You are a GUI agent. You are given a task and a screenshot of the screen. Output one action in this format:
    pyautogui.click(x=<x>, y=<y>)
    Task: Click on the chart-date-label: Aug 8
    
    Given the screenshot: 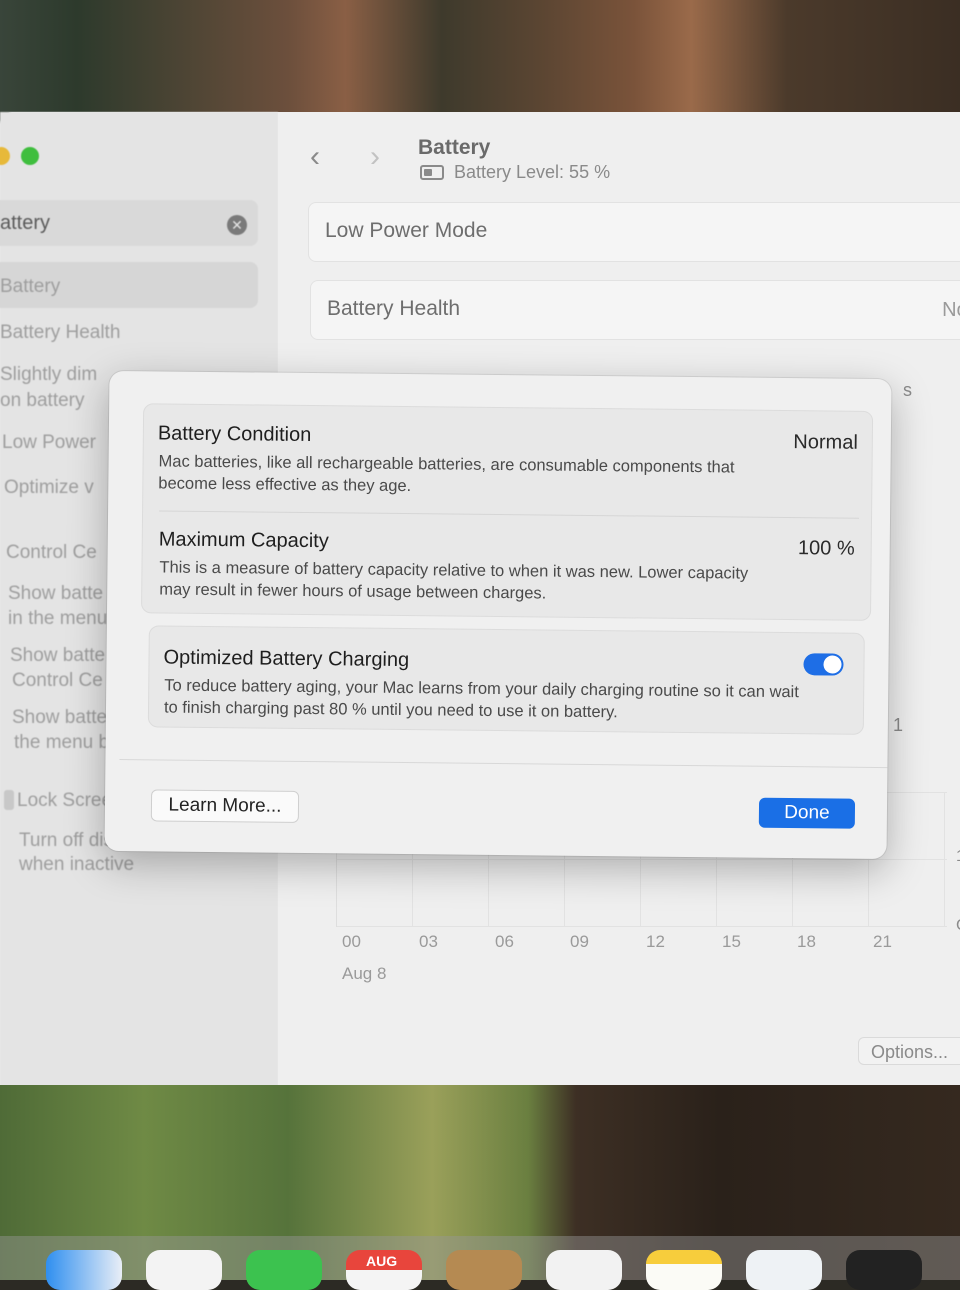 What is the action you would take?
    pyautogui.click(x=364, y=973)
    